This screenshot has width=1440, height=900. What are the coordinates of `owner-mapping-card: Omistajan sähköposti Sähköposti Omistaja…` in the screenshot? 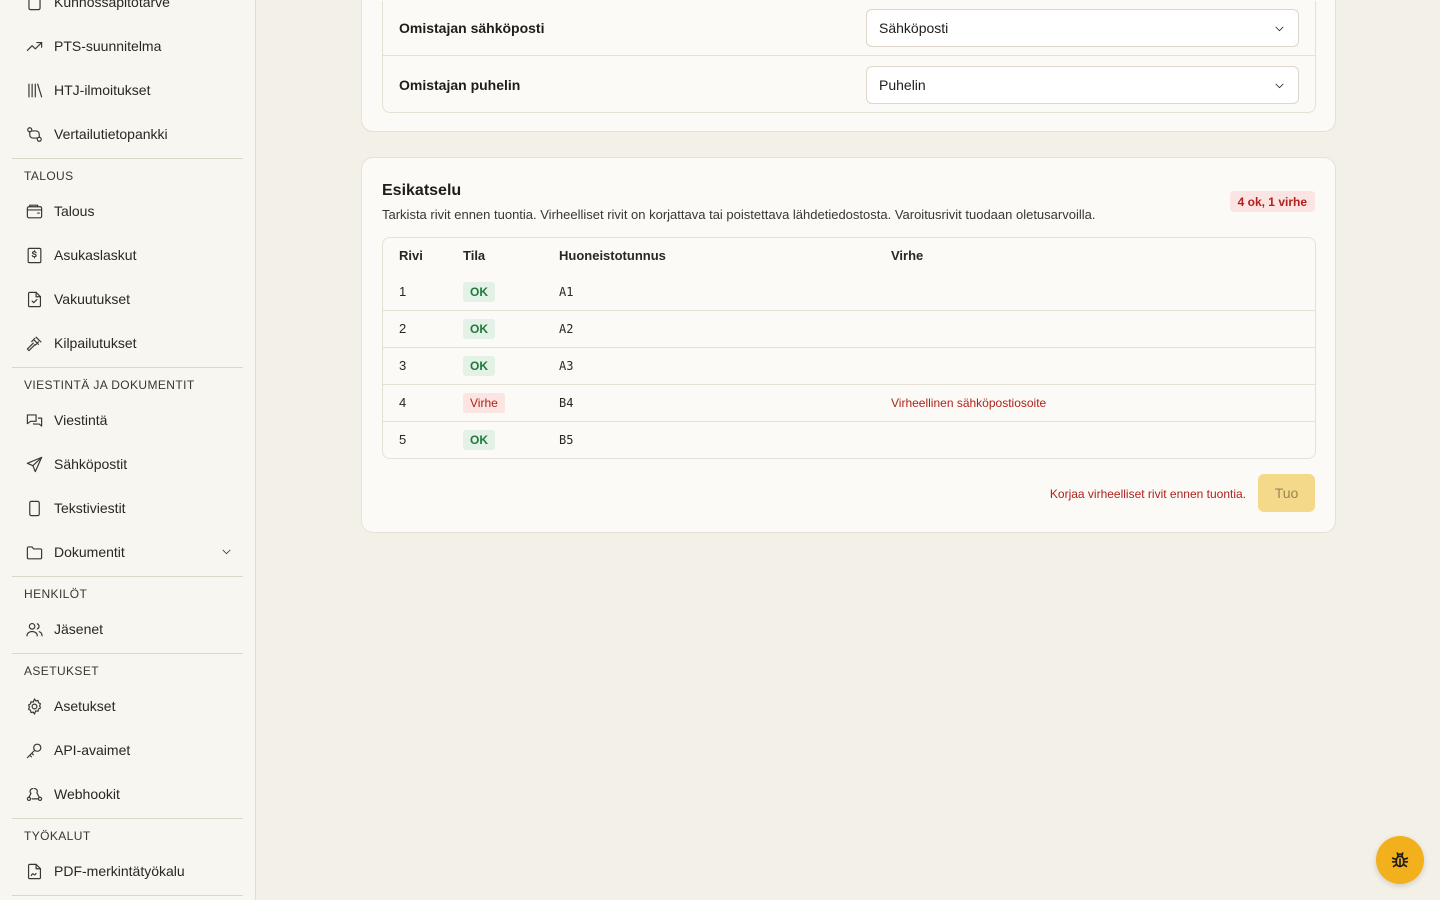 It's located at (848, 66).